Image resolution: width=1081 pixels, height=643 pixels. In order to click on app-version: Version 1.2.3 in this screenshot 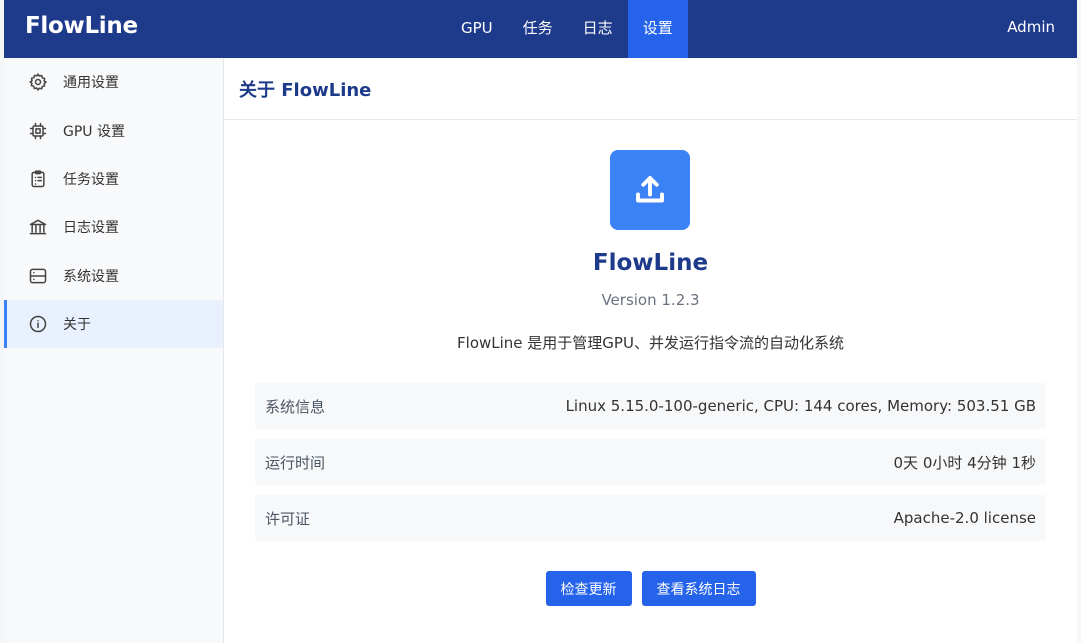, I will do `click(650, 300)`.